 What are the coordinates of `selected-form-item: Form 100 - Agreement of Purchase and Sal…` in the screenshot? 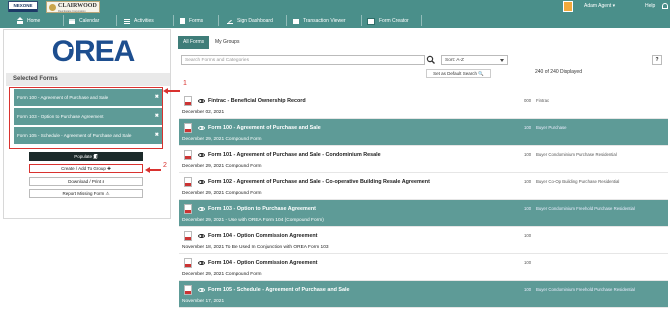 It's located at (88, 97).